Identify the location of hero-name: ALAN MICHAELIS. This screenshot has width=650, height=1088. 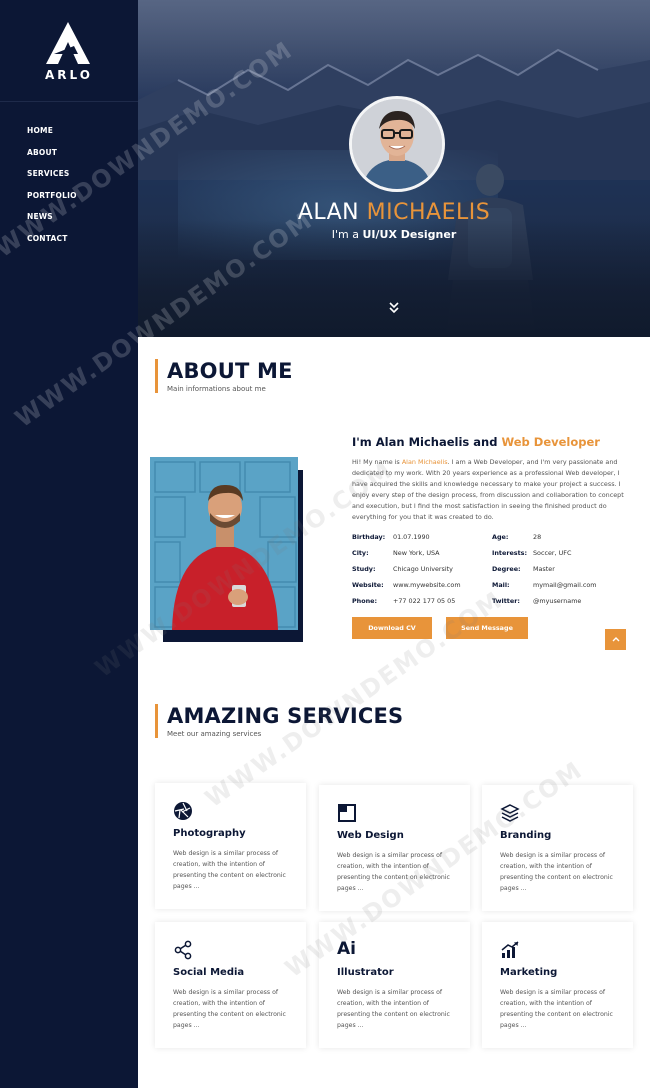
(394, 212).